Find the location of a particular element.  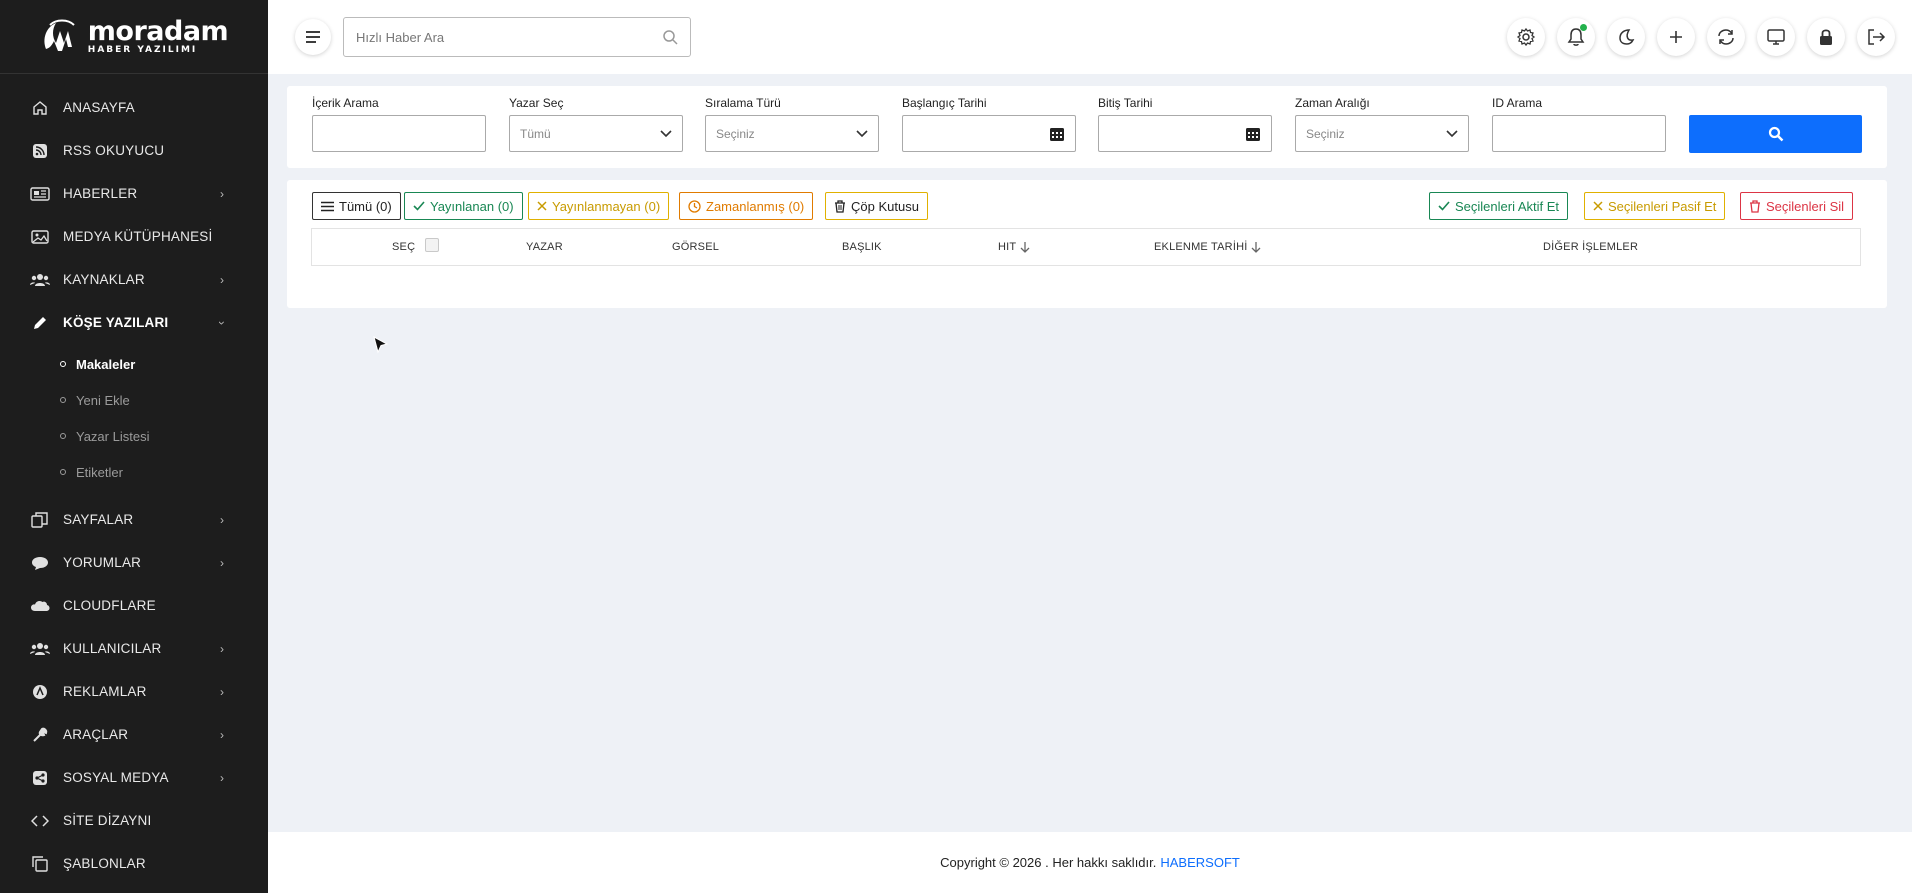

sort-select: Seçiniz is located at coordinates (792, 133).